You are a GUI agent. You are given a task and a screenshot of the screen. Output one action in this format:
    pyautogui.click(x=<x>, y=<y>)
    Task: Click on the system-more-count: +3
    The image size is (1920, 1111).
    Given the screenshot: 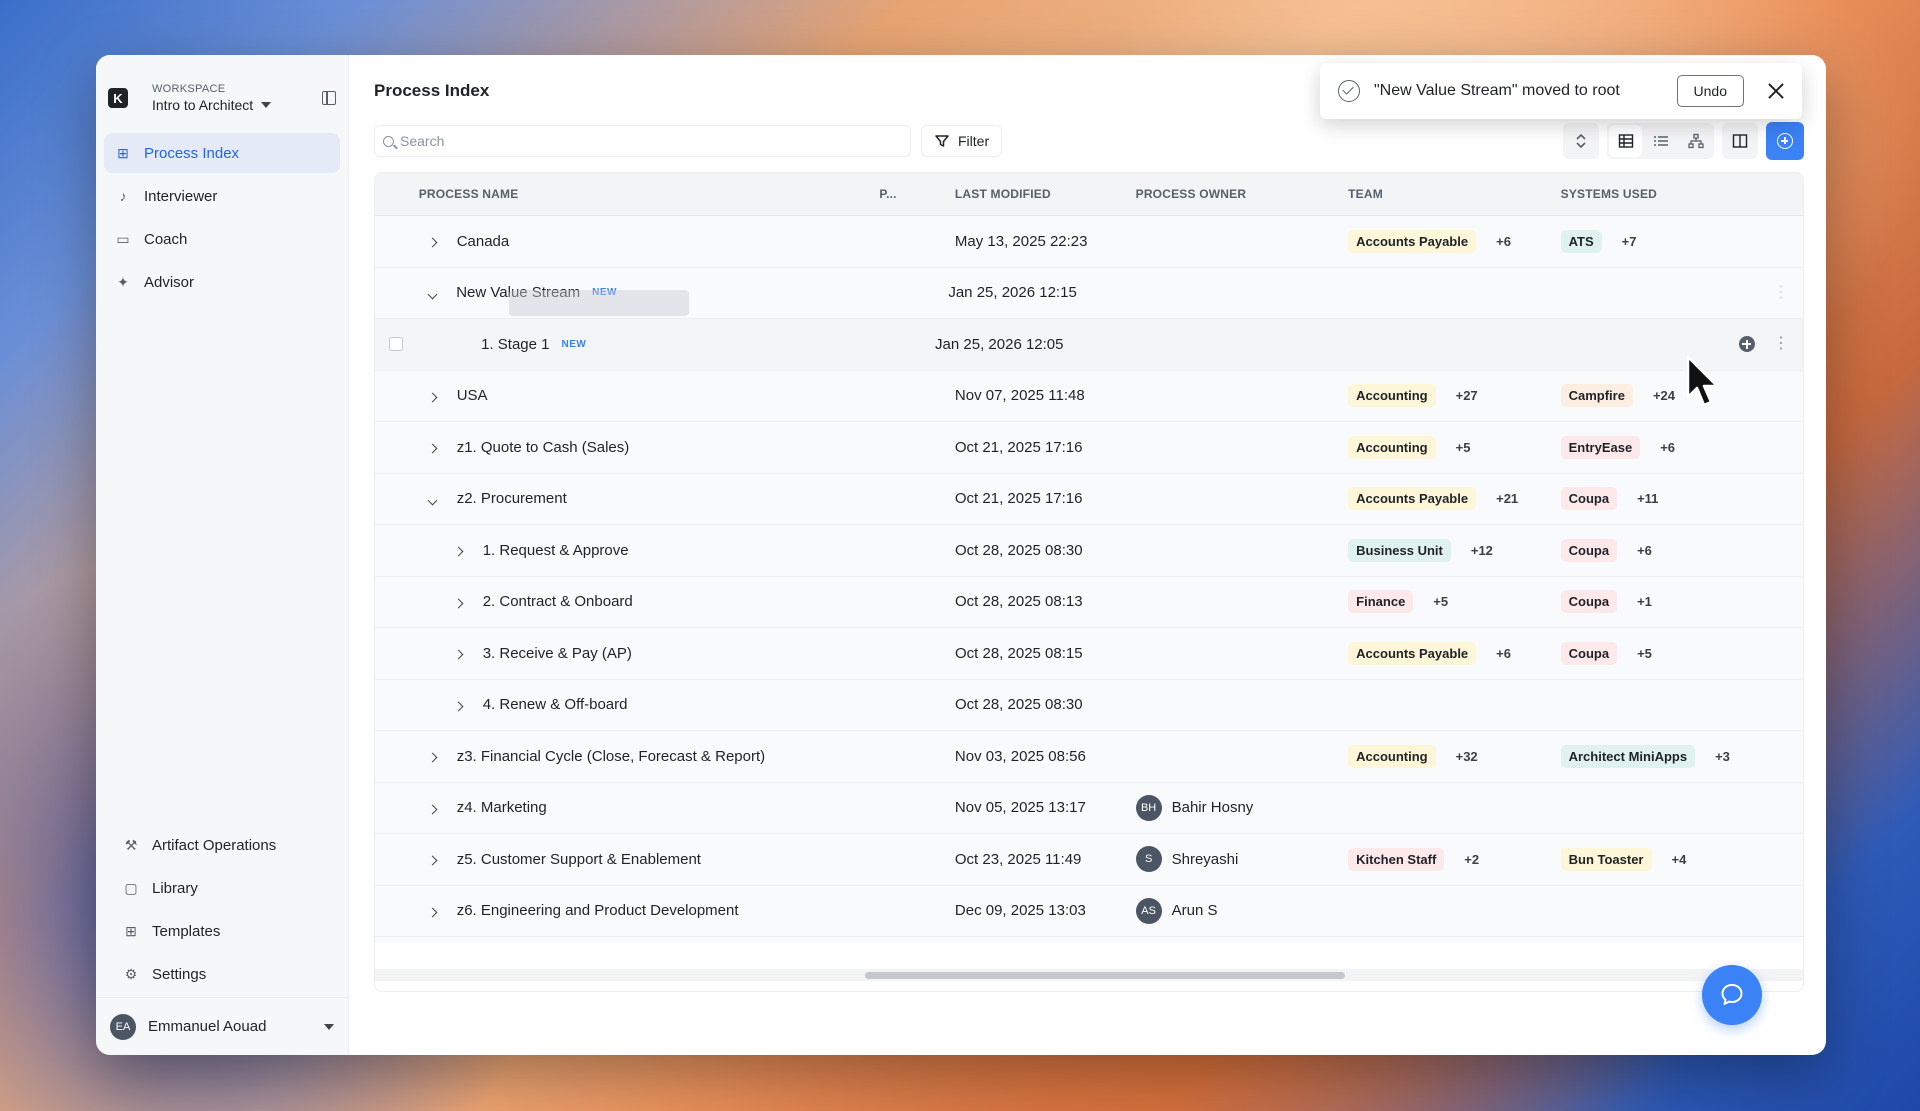 What is the action you would take?
    pyautogui.click(x=1722, y=756)
    